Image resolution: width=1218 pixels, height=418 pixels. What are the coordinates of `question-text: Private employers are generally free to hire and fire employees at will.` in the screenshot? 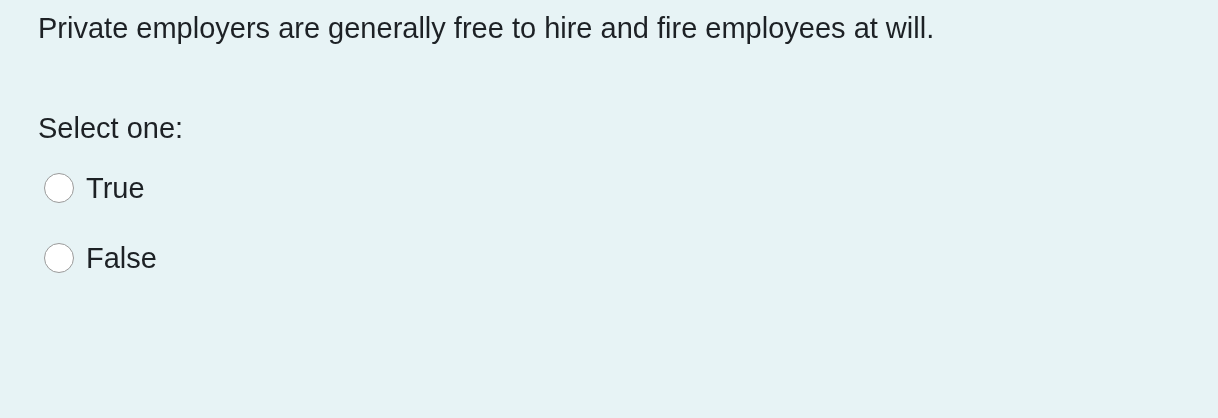 It's located at (487, 28).